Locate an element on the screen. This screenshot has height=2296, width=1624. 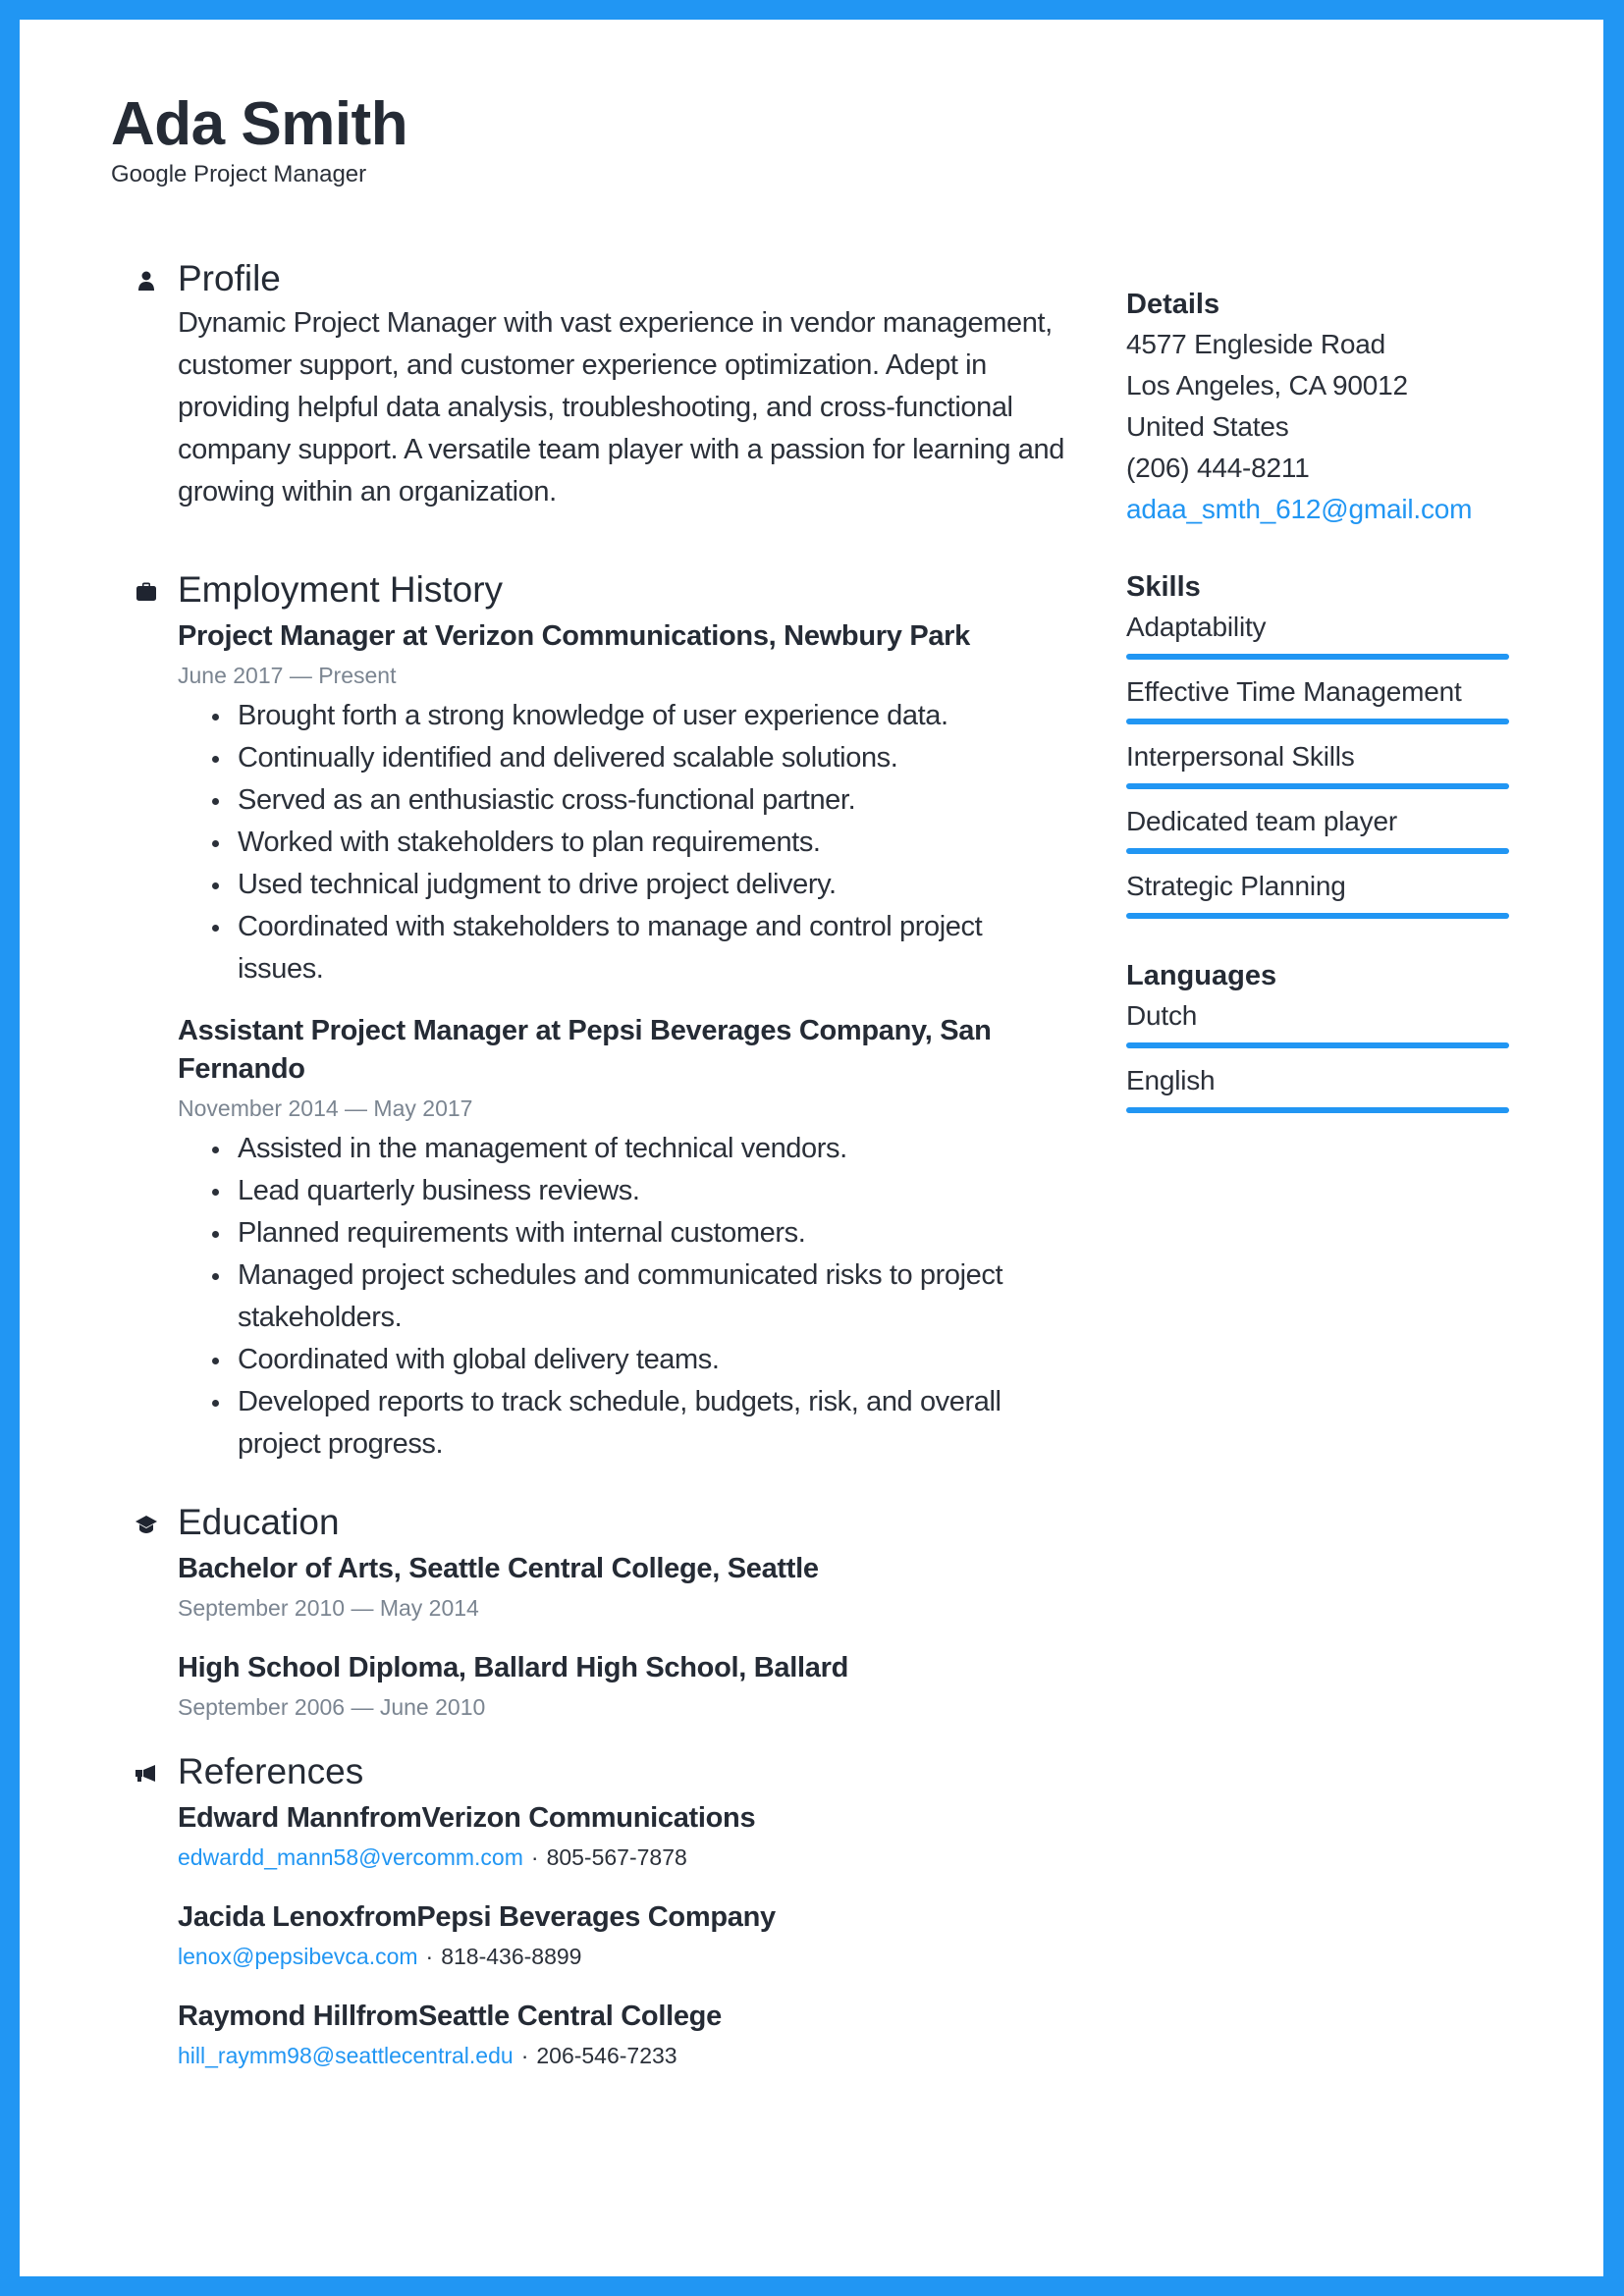
address-country: United States is located at coordinates (1207, 427).